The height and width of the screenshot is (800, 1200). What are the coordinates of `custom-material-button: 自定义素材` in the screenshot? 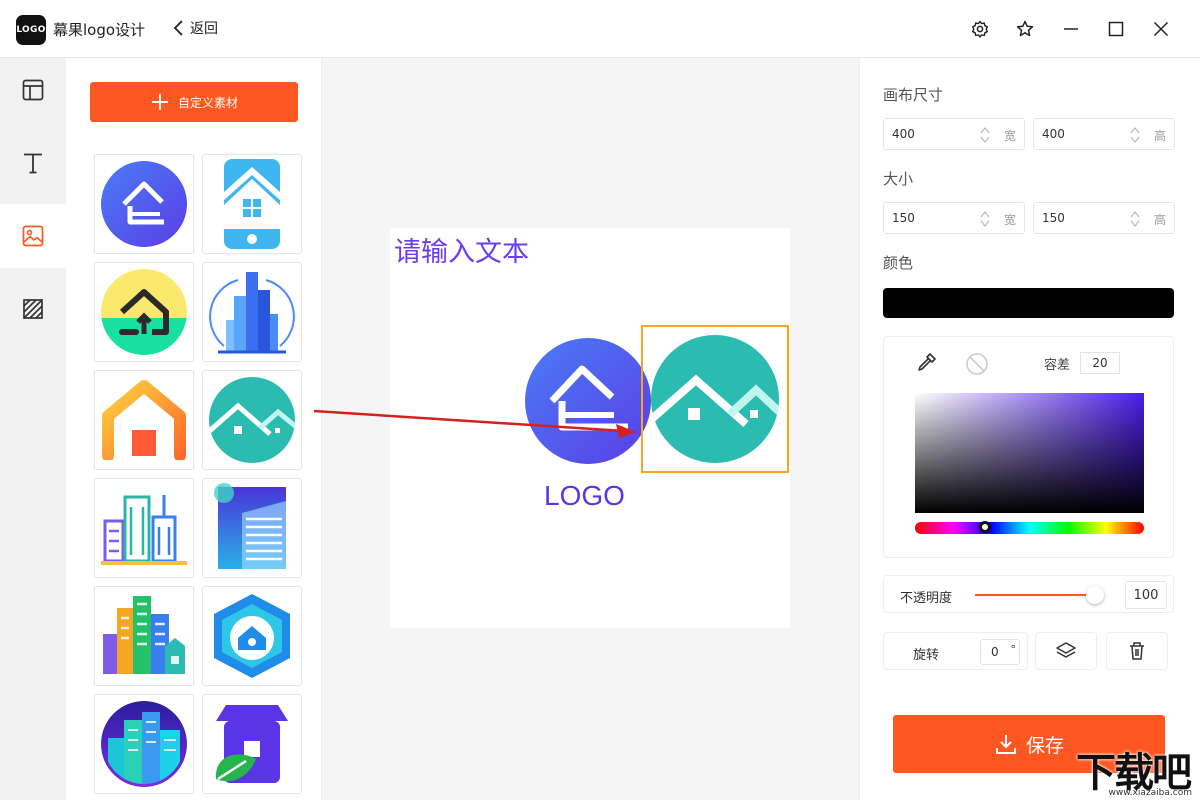 It's located at (194, 102).